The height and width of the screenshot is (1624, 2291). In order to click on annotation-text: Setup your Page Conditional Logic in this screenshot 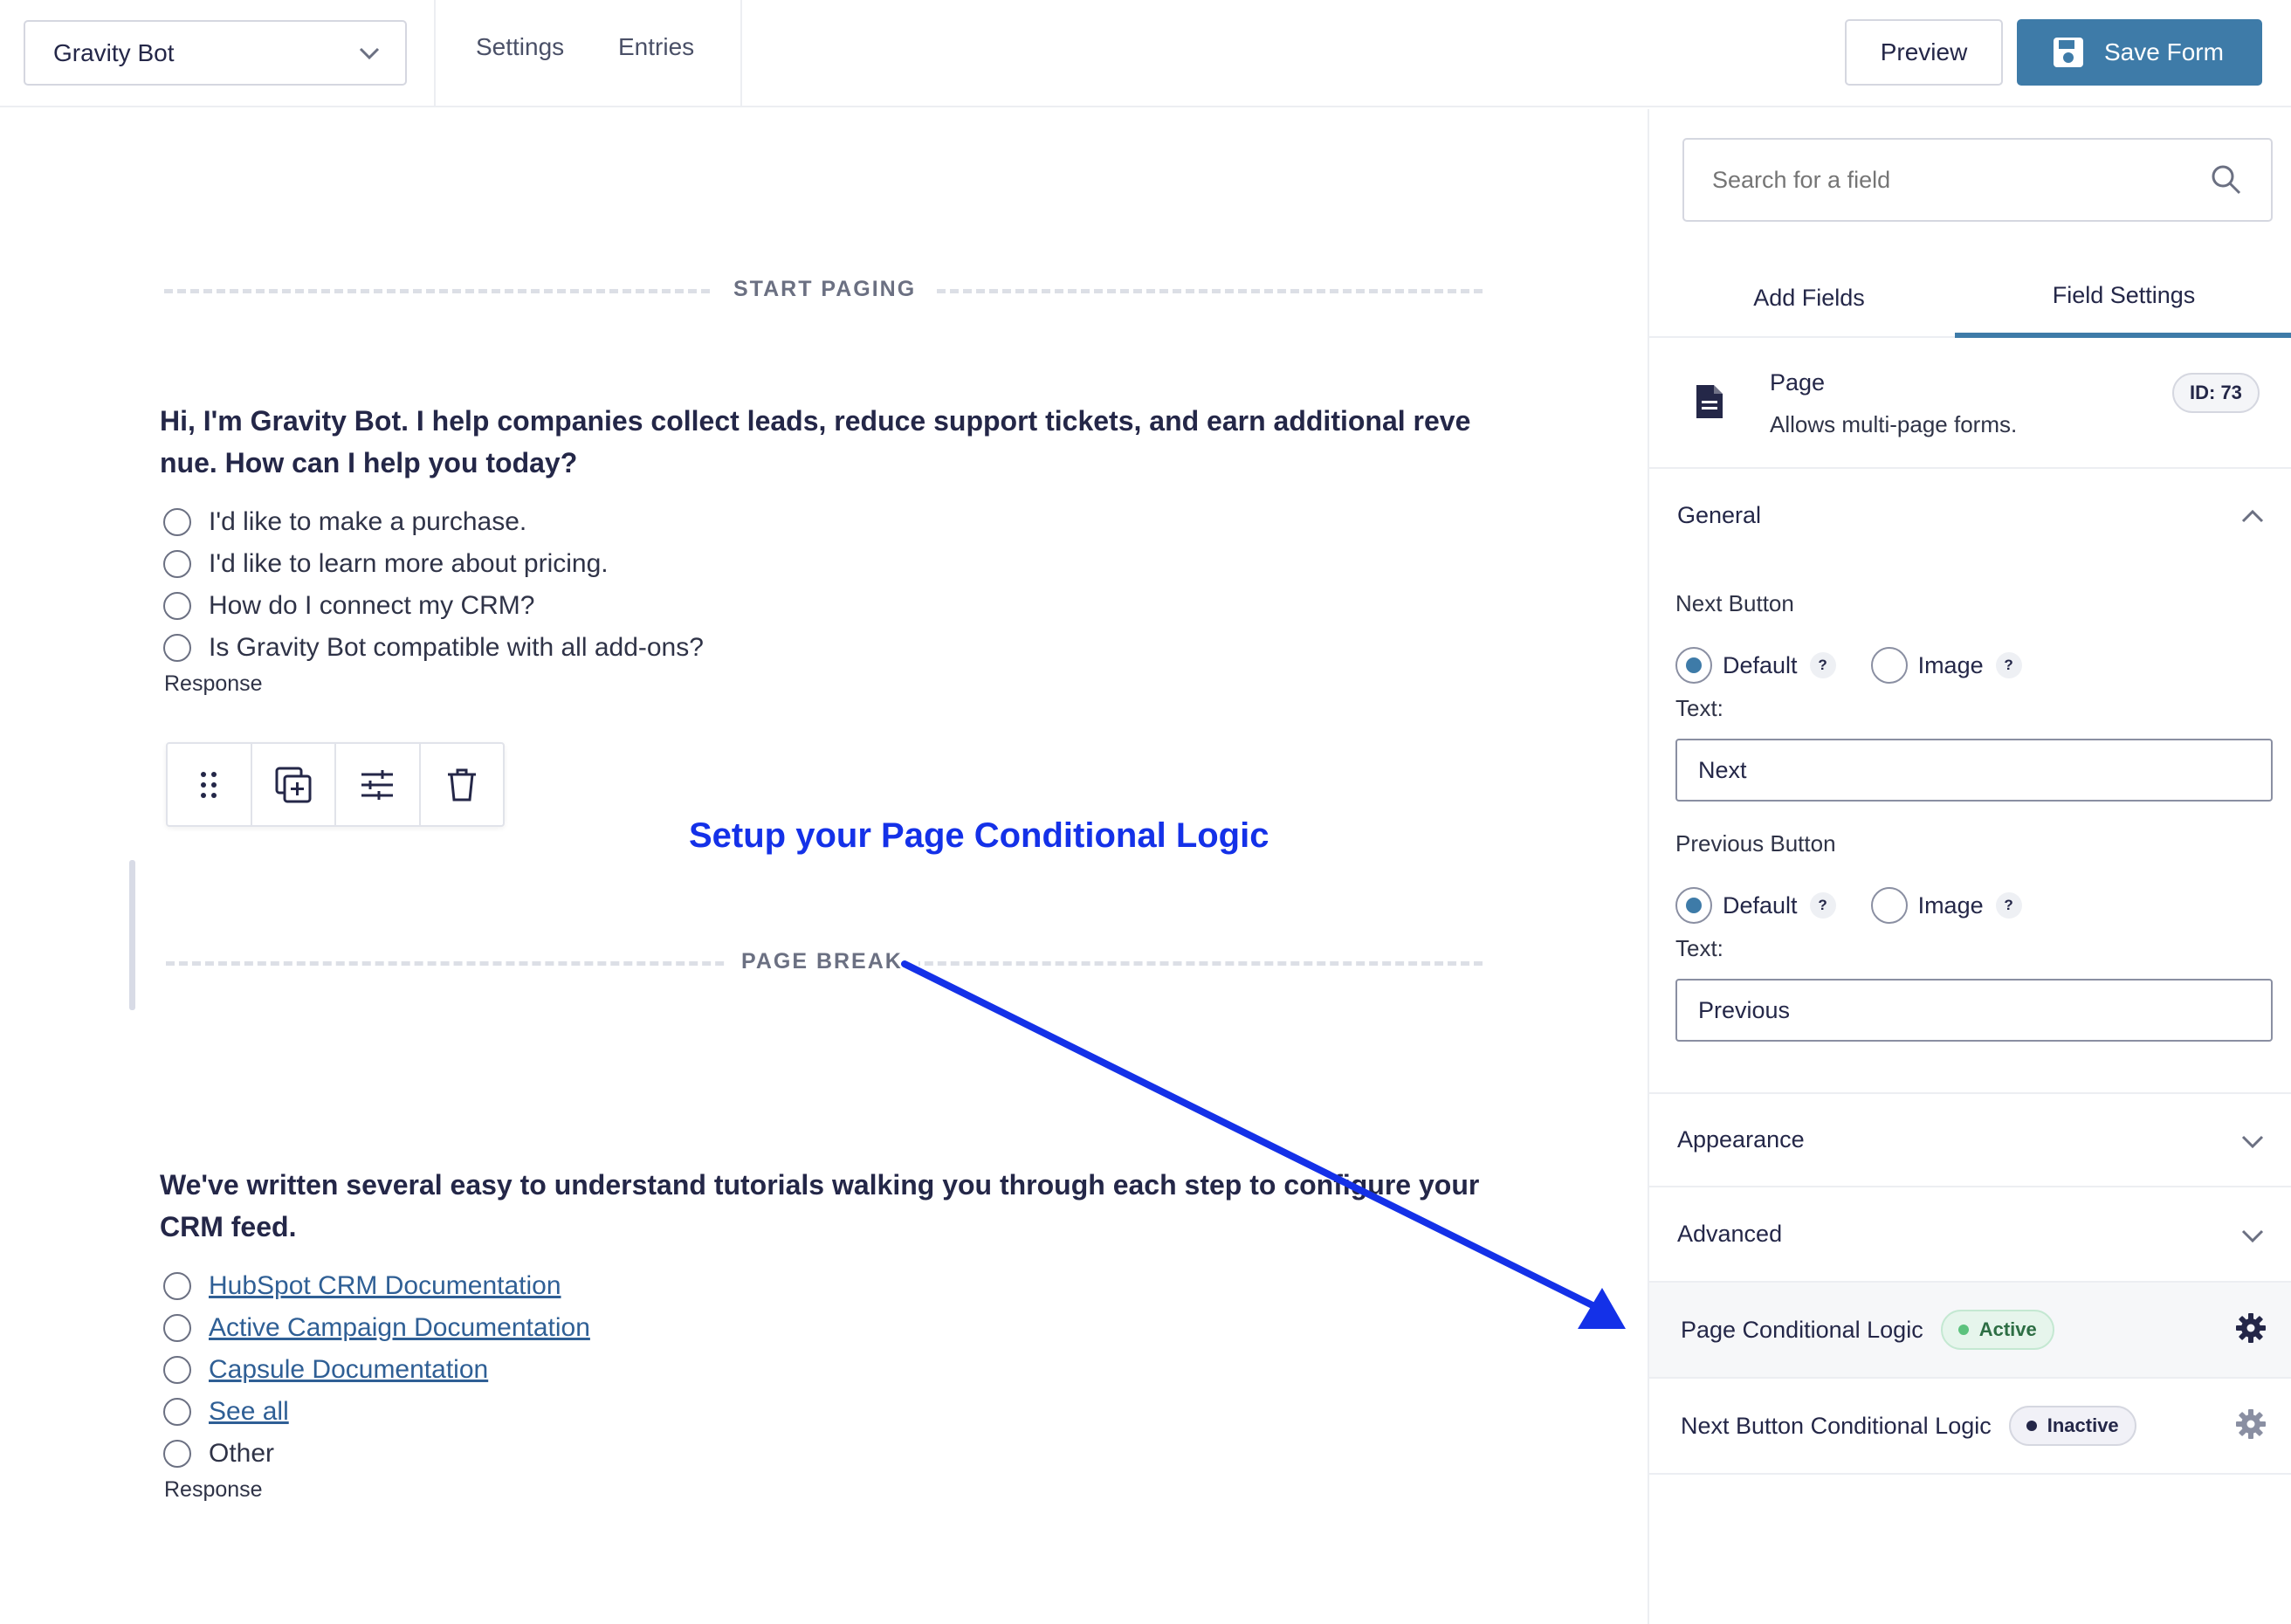, I will do `click(979, 836)`.